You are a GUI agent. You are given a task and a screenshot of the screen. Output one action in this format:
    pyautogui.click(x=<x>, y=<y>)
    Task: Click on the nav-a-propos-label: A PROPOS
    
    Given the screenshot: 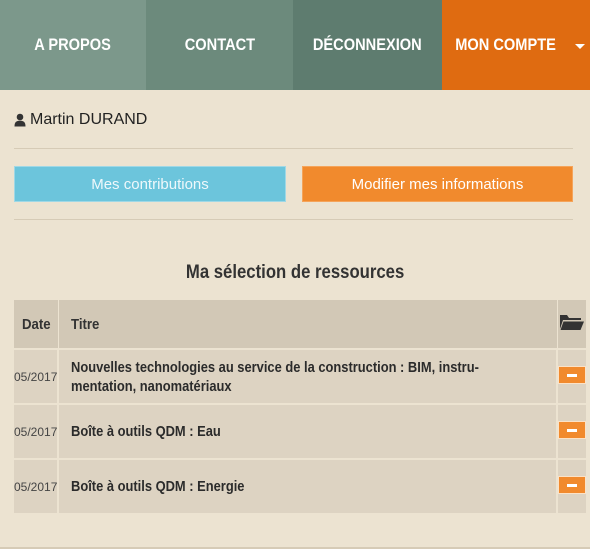 What is the action you would take?
    pyautogui.click(x=73, y=44)
    